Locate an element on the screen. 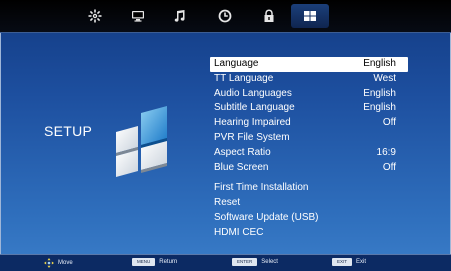 The height and width of the screenshot is (271, 451). tab-lock is located at coordinates (269, 16).